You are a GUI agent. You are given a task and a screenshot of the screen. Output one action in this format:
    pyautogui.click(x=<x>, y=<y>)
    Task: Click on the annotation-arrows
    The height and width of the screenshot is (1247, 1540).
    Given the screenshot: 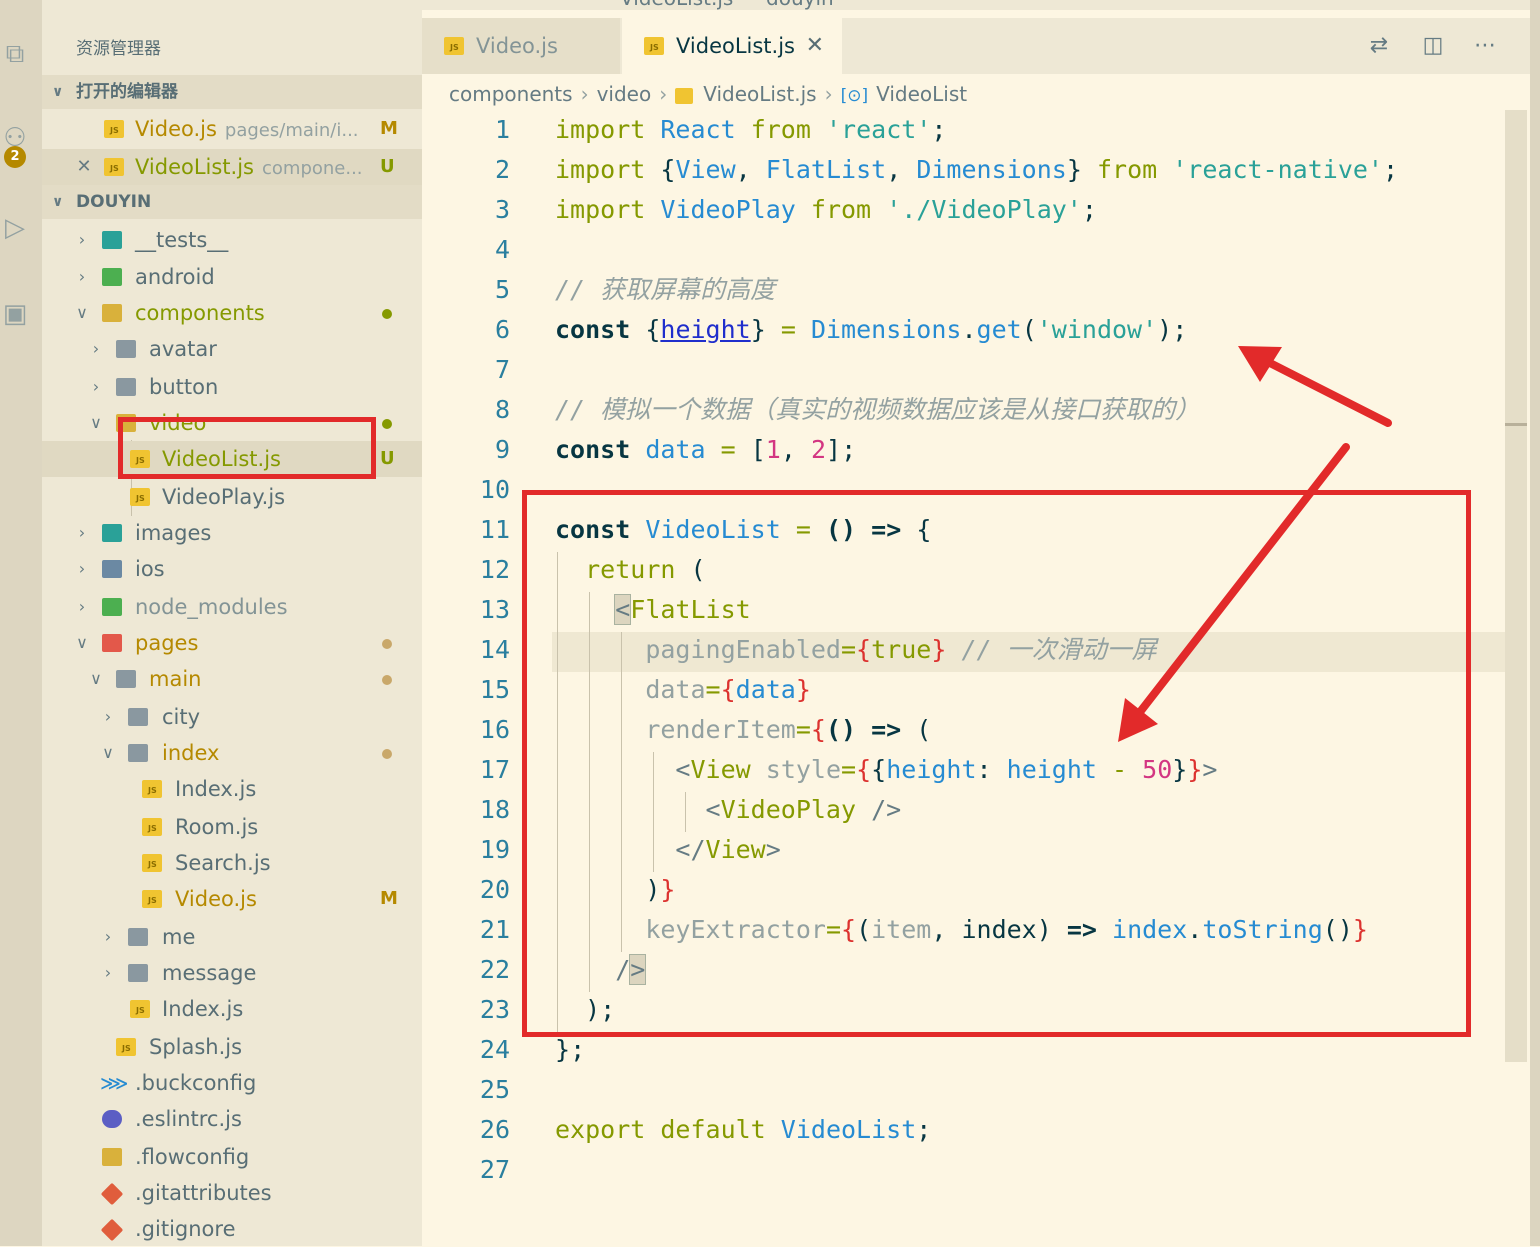 What is the action you would take?
    pyautogui.click(x=1255, y=544)
    